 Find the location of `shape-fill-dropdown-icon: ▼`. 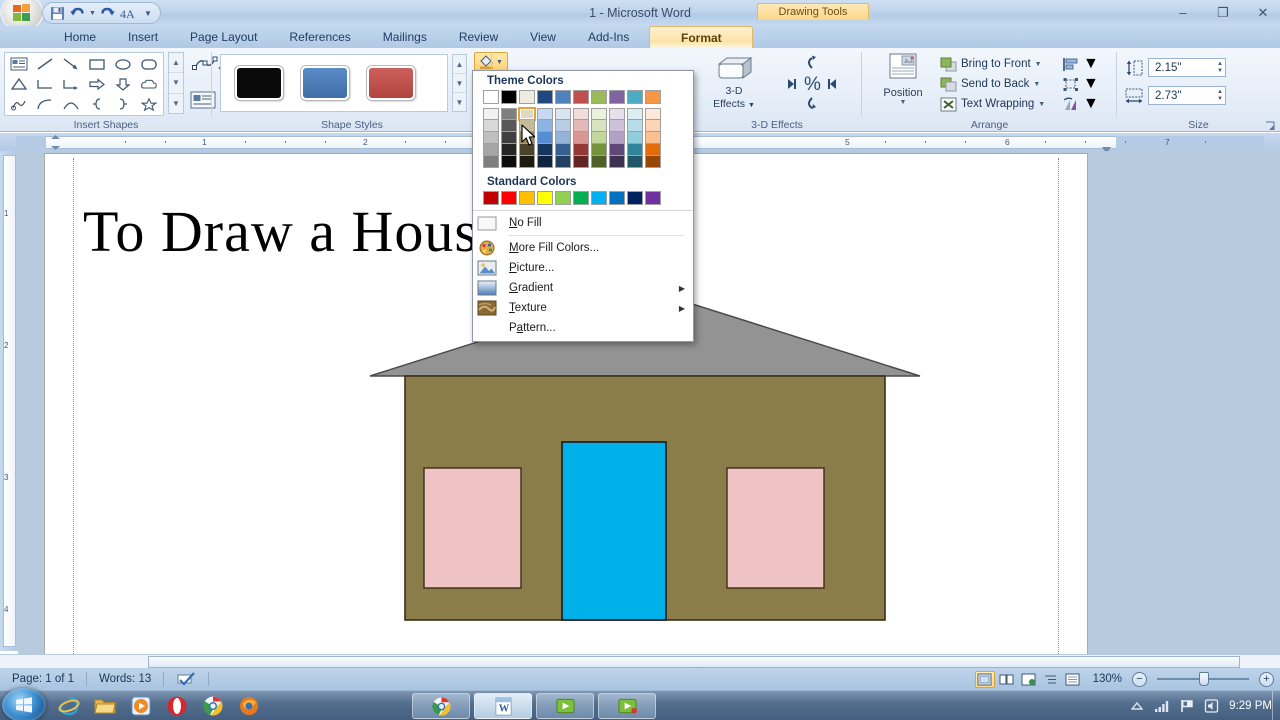

shape-fill-dropdown-icon: ▼ is located at coordinates (499, 62).